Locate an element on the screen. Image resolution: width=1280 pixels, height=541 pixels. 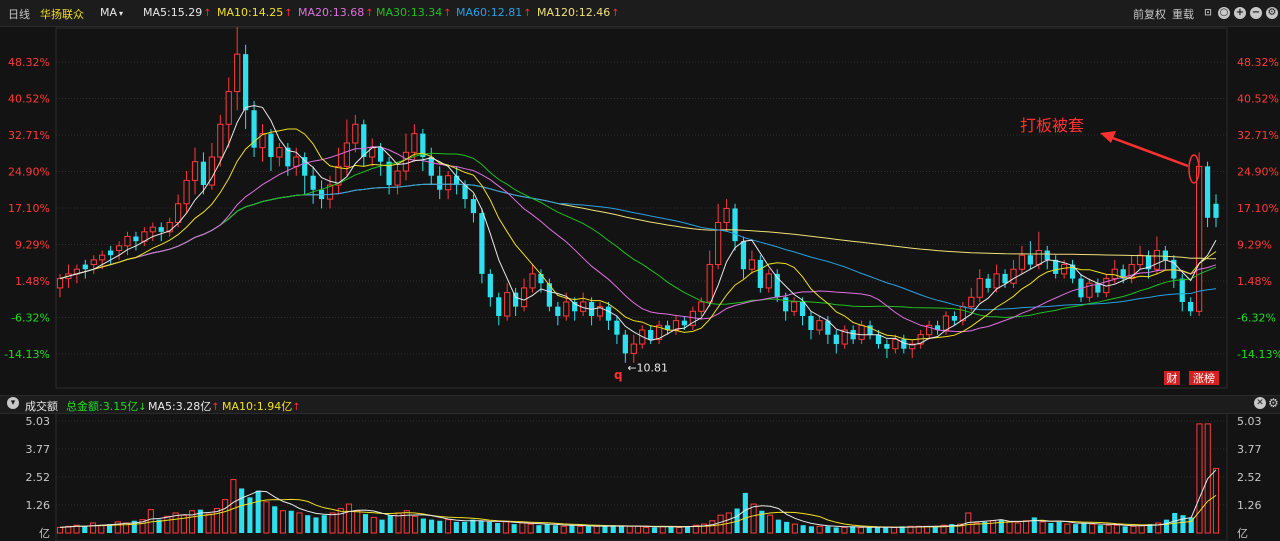
y-tick-label-left: 9.29% is located at coordinates (32, 244).